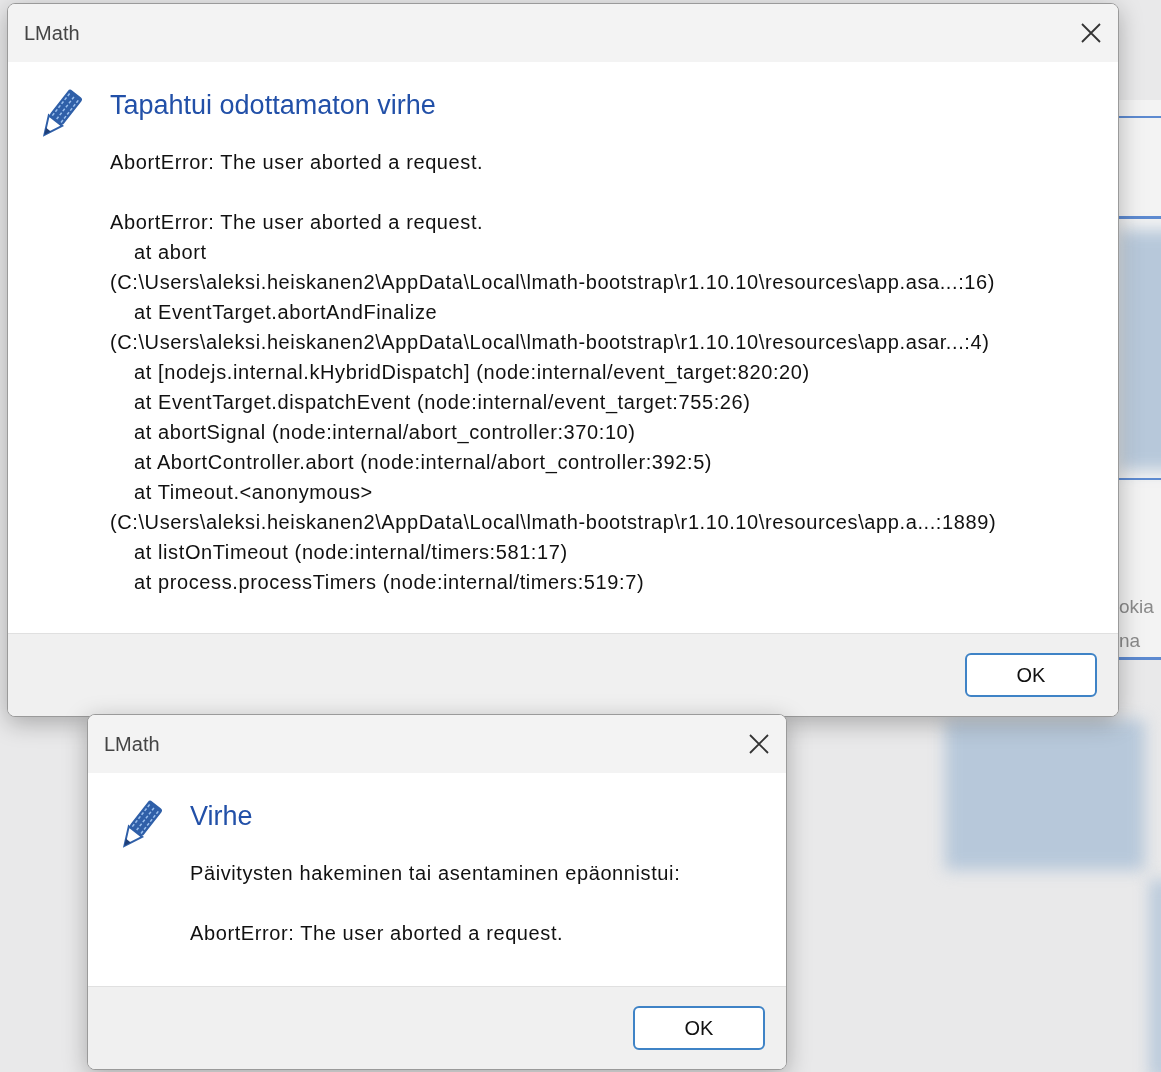 The width and height of the screenshot is (1161, 1072). What do you see at coordinates (1136, 607) in the screenshot?
I see `background-text: okia` at bounding box center [1136, 607].